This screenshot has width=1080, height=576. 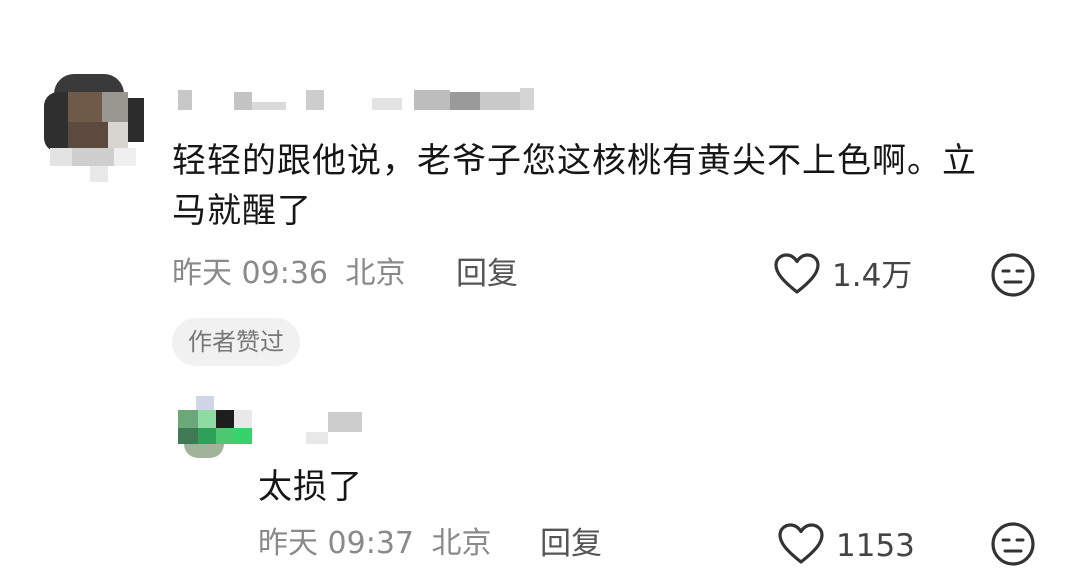 What do you see at coordinates (250, 273) in the screenshot?
I see `comment-time: 昨天 09:36` at bounding box center [250, 273].